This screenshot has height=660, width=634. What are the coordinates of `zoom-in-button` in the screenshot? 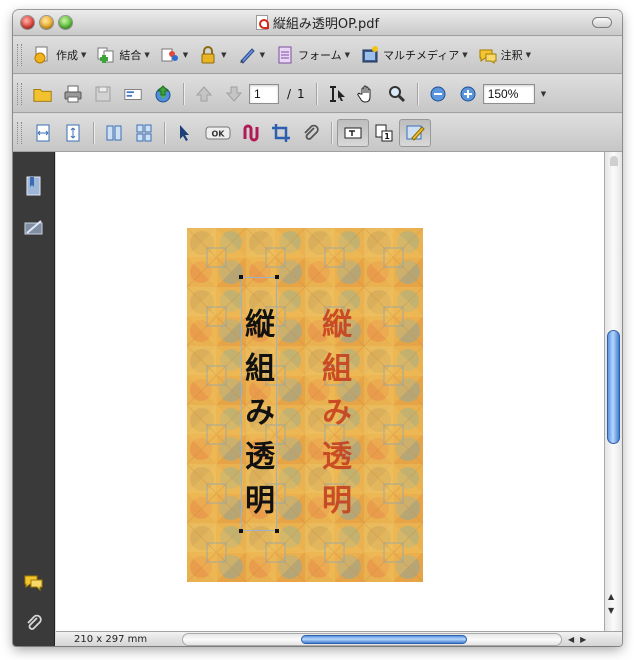 It's located at (468, 94).